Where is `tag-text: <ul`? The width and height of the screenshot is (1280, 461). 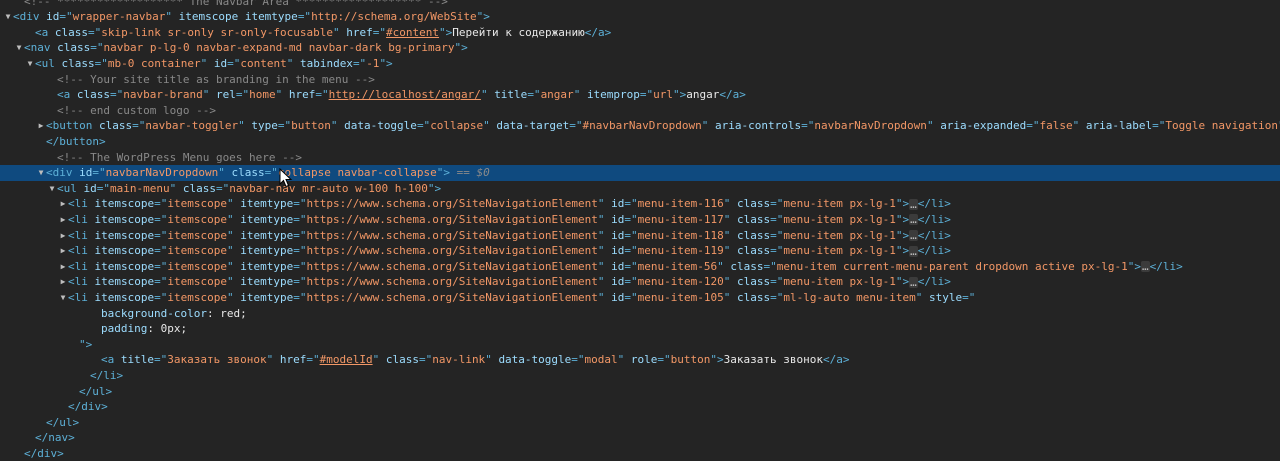 tag-text: <ul is located at coordinates (48, 63).